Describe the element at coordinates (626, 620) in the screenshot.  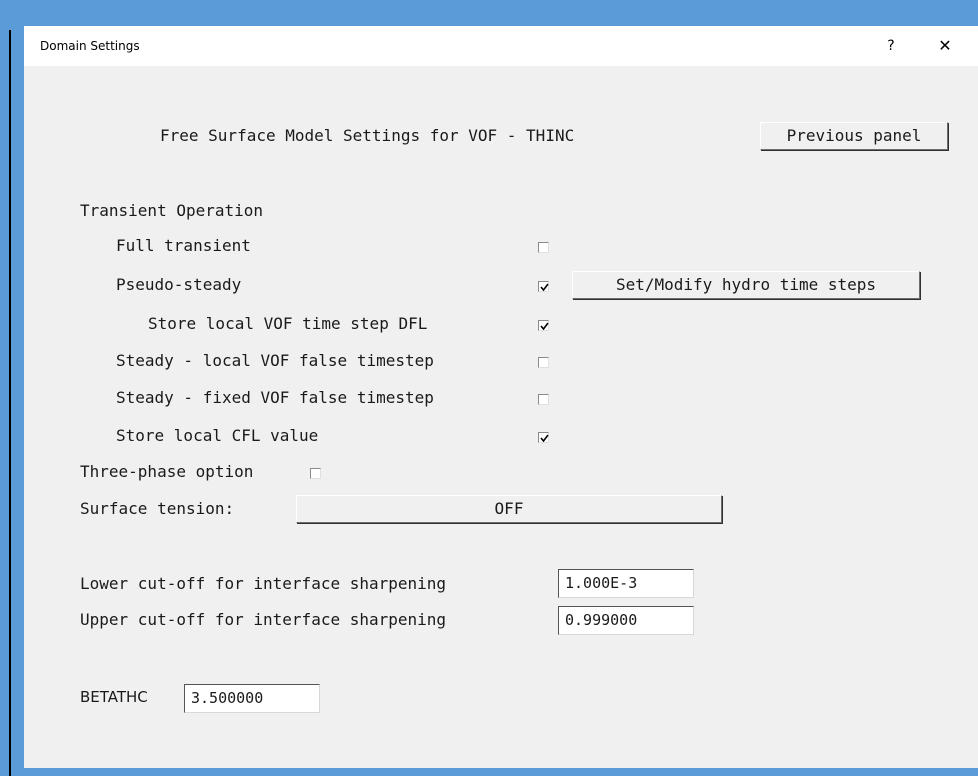
I see `upper-cutoff-input: 0.999000` at that location.